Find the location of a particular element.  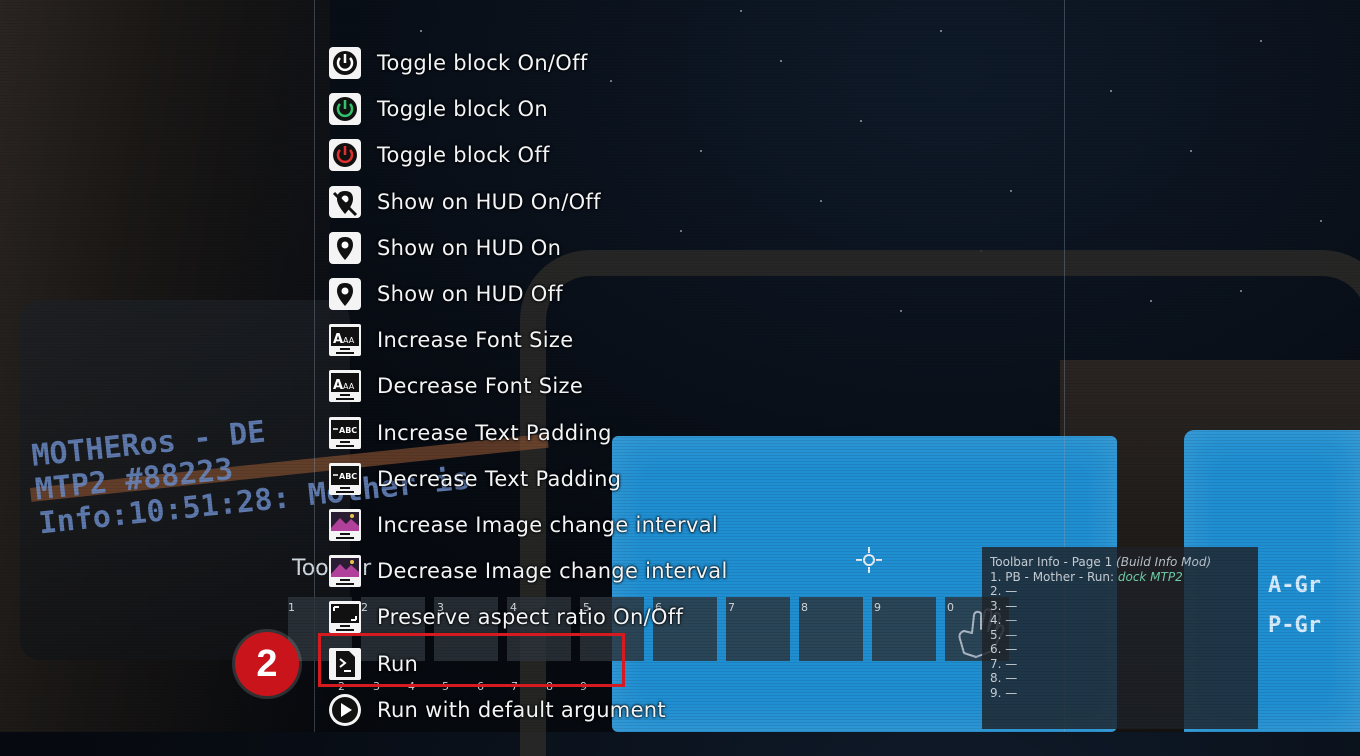

toolbar-info-mod: (Build Info Mod) is located at coordinates (1164, 562).